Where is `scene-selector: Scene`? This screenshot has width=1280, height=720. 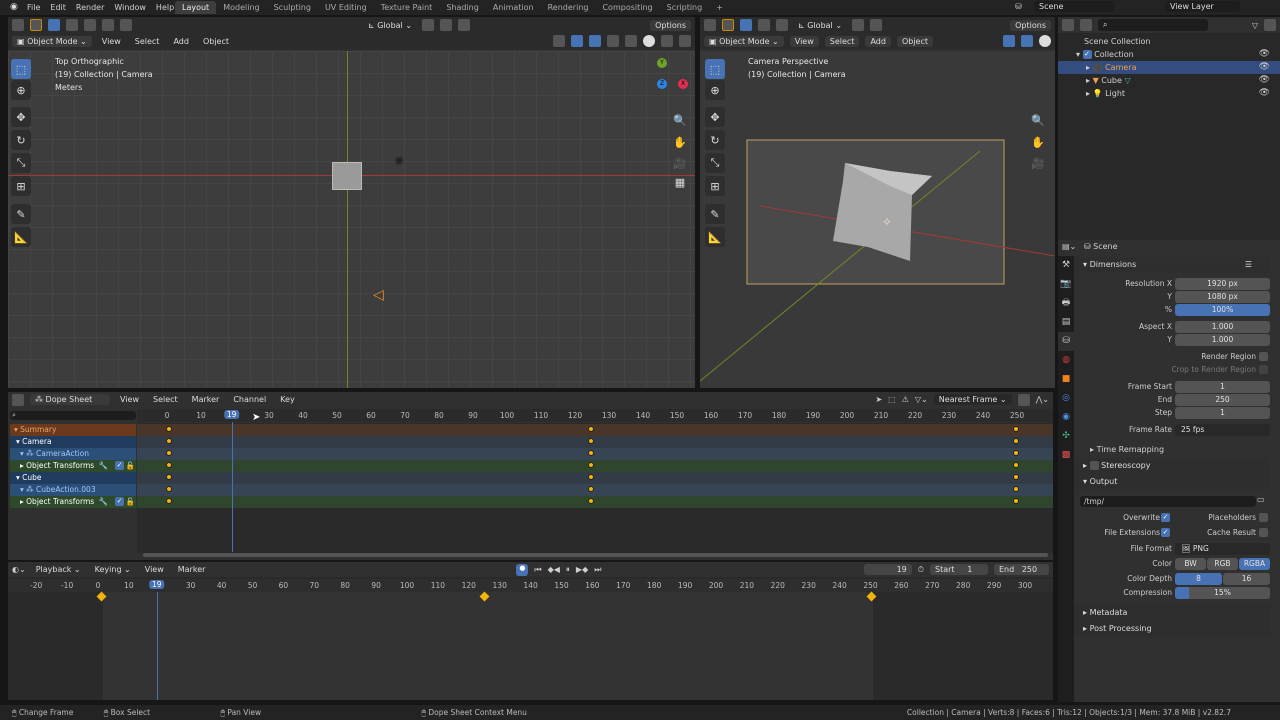
scene-selector: Scene is located at coordinates (1074, 6).